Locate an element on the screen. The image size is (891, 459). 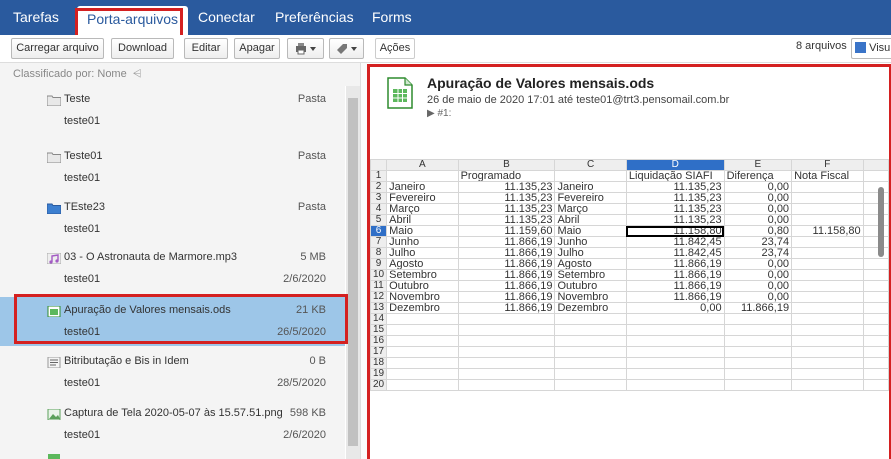
sort-label: Classificado por: Nome is located at coordinates (70, 74).